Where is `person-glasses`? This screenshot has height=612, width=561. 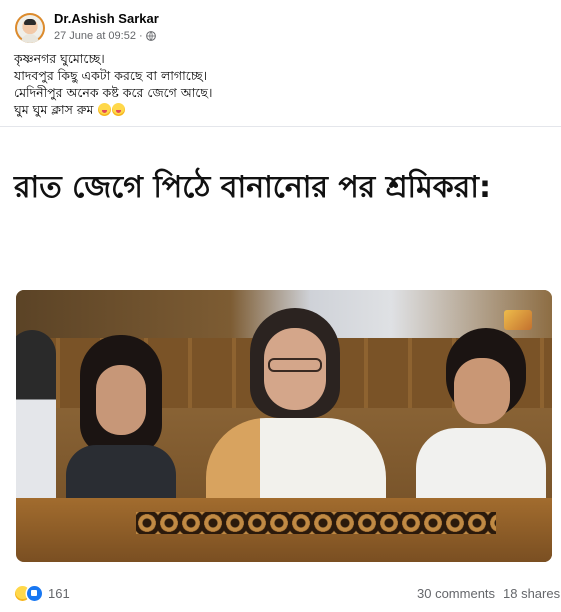
person-glasses is located at coordinates (295, 365).